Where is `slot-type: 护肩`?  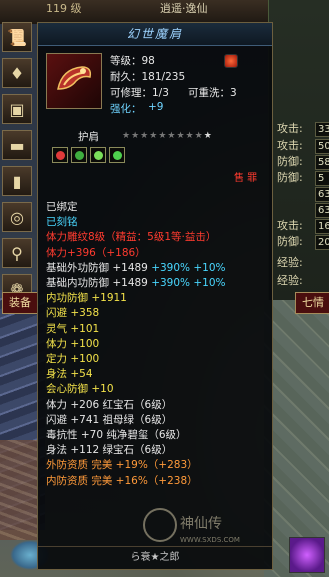
slot-type: 护肩 is located at coordinates (88, 137).